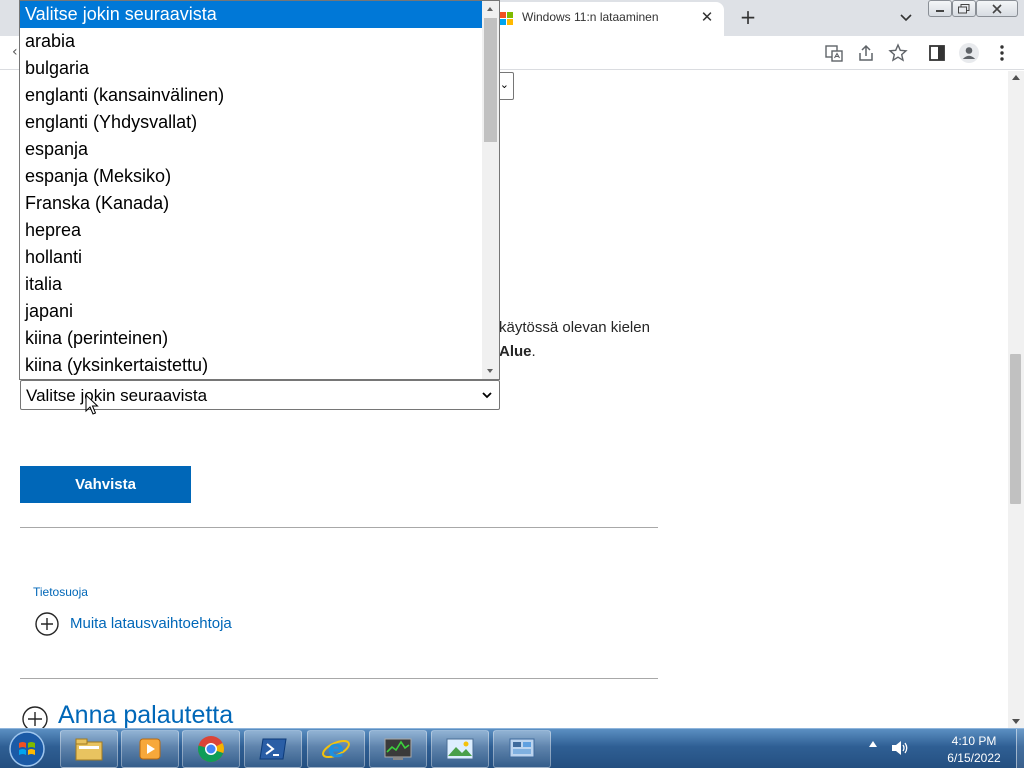 The height and width of the screenshot is (769, 1024). Describe the element at coordinates (900, 748) in the screenshot. I see `volume-icon` at that location.